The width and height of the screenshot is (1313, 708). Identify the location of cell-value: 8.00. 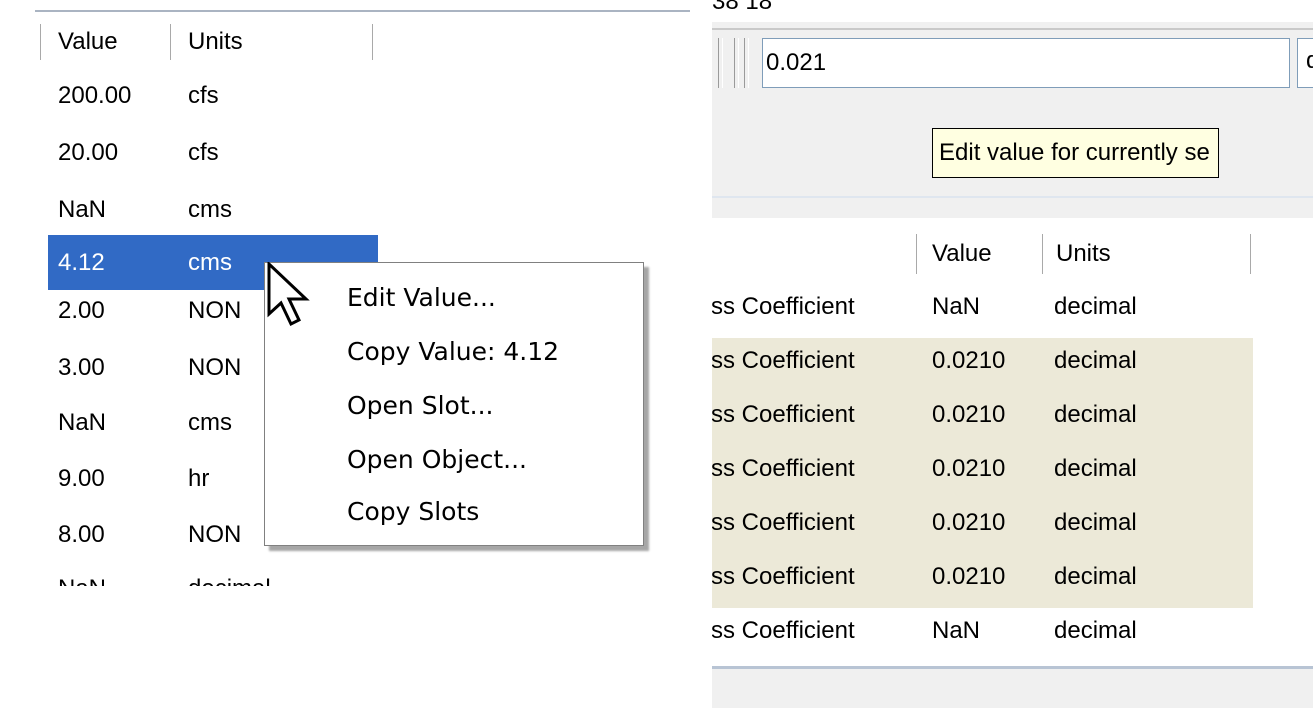
(81, 534).